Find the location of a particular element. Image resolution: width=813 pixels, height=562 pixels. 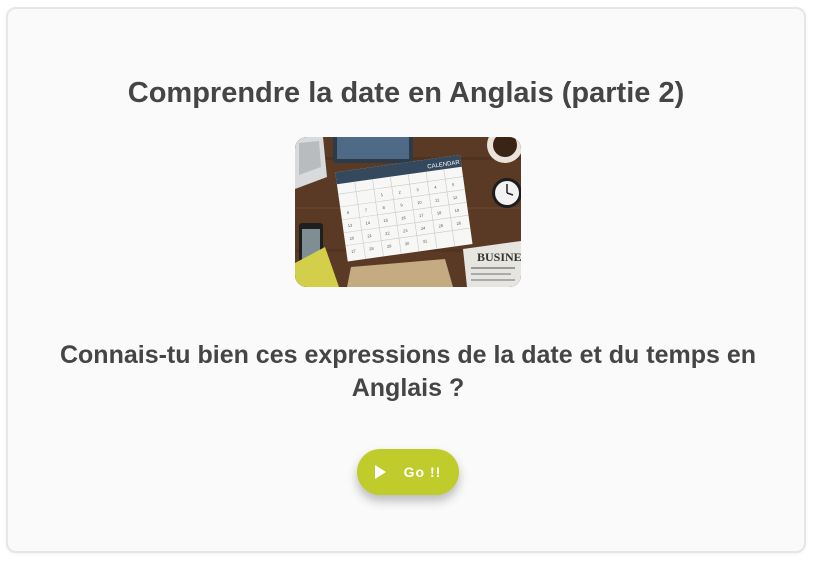

go-button: Go !! is located at coordinates (408, 472).